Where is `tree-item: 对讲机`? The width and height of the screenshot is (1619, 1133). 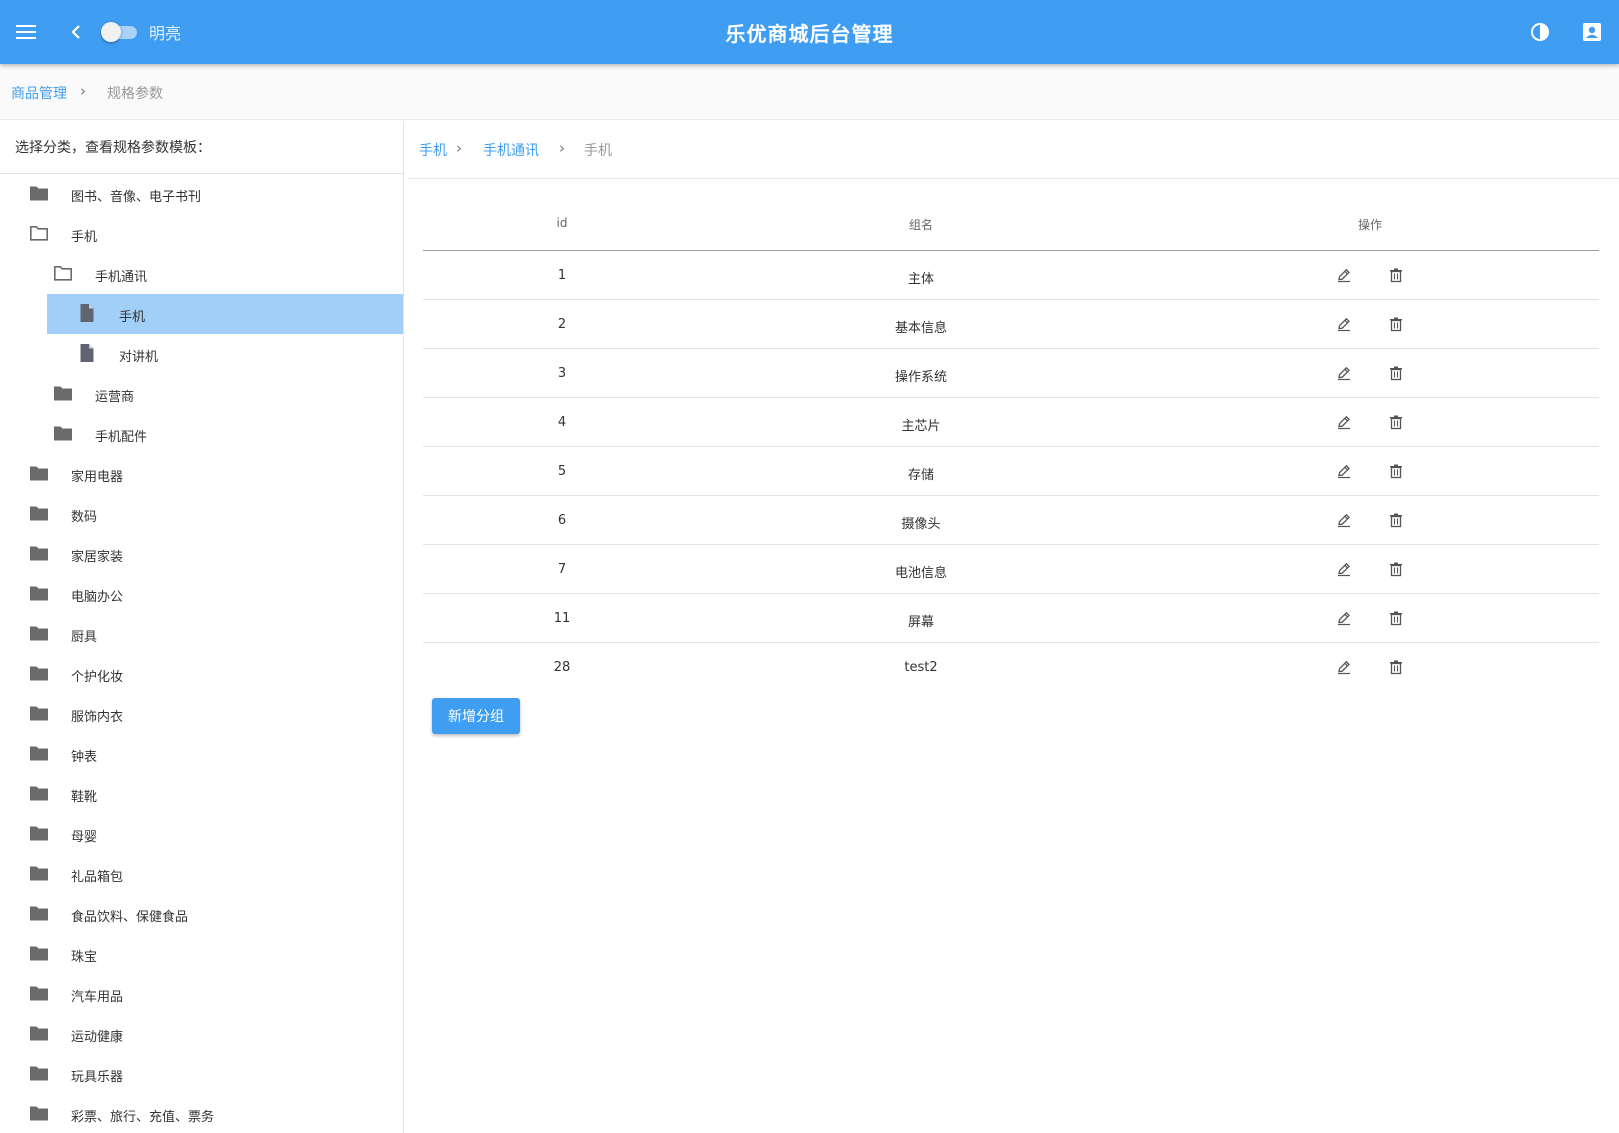 tree-item: 对讲机 is located at coordinates (201, 354).